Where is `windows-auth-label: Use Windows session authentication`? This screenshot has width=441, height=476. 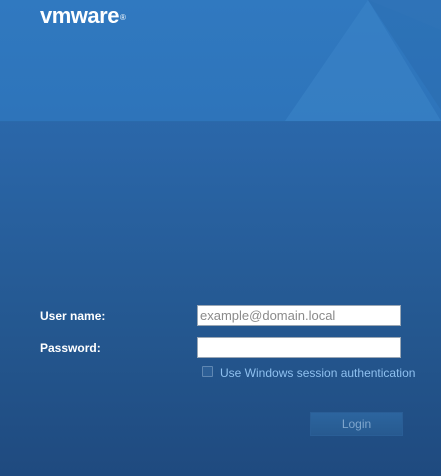 windows-auth-label: Use Windows session authentication is located at coordinates (317, 373).